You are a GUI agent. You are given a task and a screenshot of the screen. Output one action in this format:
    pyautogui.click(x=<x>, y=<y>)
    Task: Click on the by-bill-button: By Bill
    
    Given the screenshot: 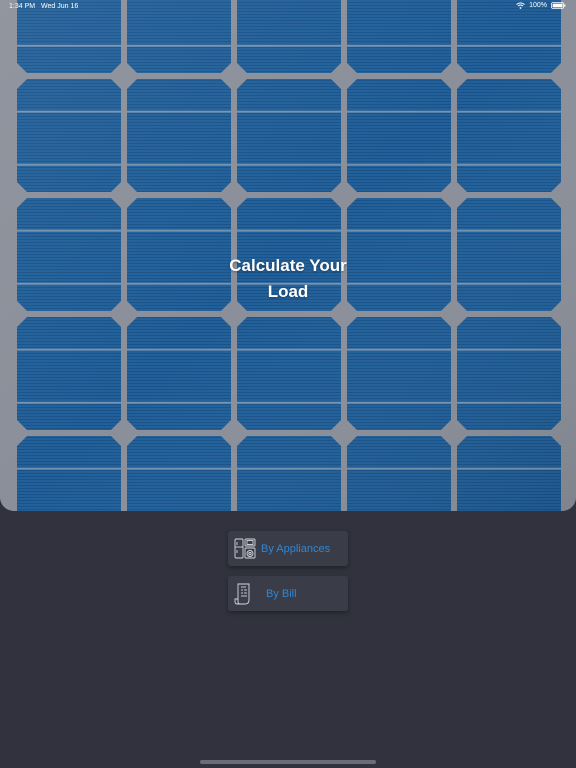 What is the action you would take?
    pyautogui.click(x=288, y=593)
    